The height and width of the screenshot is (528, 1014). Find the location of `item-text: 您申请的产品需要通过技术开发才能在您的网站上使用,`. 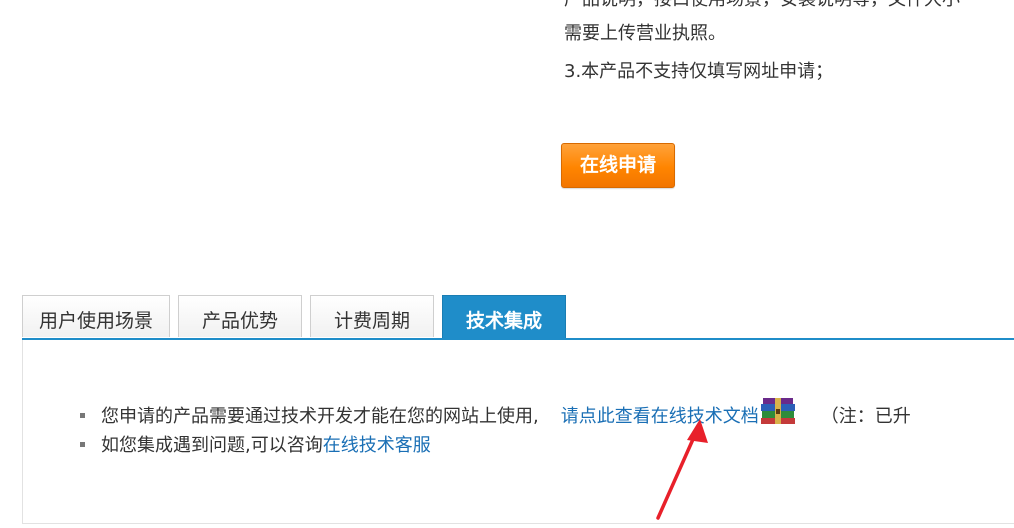

item-text: 您申请的产品需要通过技术开发才能在您的网站上使用, is located at coordinates (320, 416).